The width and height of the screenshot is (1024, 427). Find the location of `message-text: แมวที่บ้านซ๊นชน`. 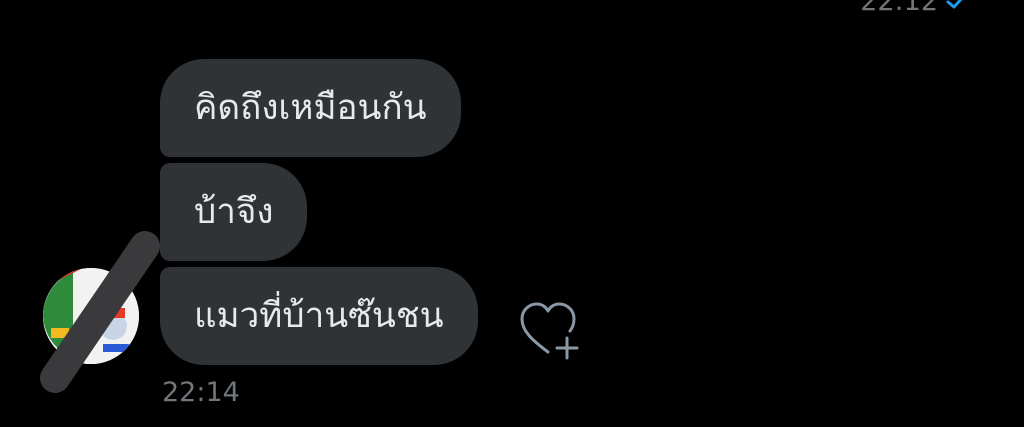

message-text: แมวที่บ้านซ๊นชน is located at coordinates (319, 315).